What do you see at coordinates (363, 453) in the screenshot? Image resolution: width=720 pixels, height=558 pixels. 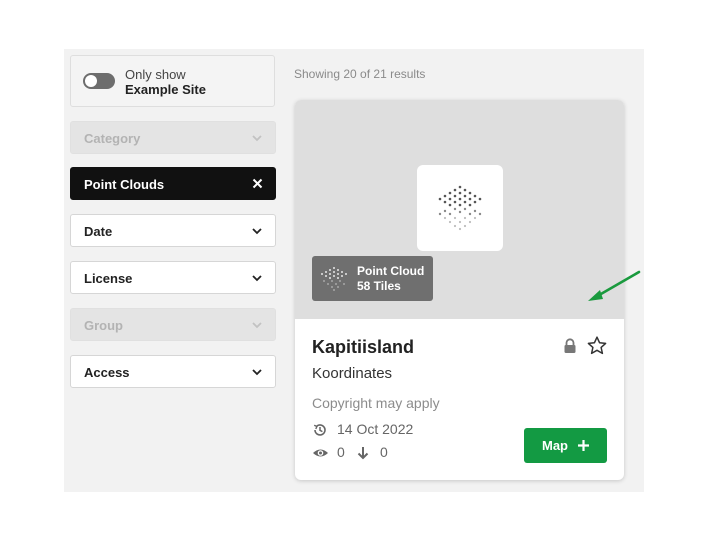 I see `arrow-down-icon` at bounding box center [363, 453].